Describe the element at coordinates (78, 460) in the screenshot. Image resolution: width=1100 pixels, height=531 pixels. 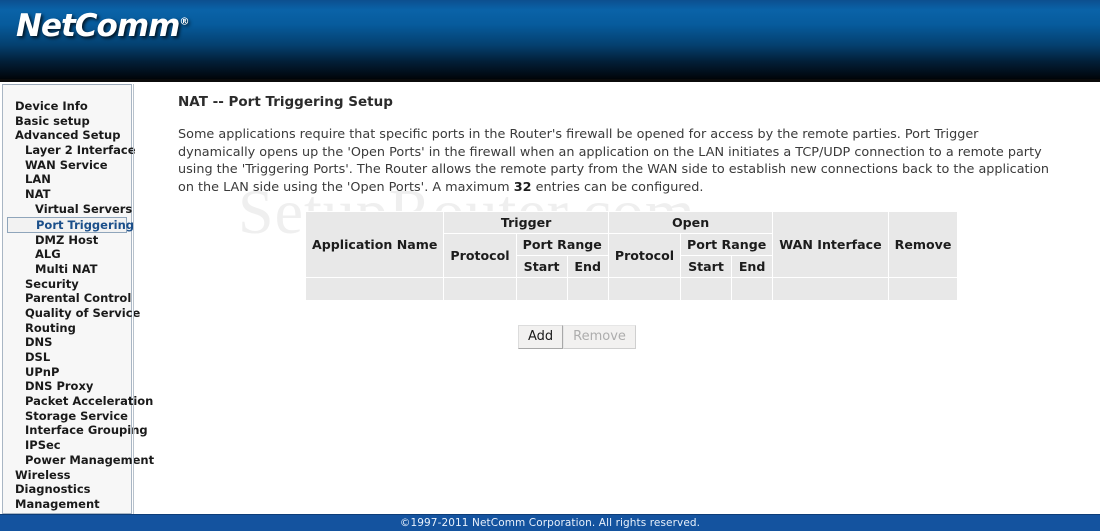
I see `sidebar-item-power-management: Power Management` at that location.